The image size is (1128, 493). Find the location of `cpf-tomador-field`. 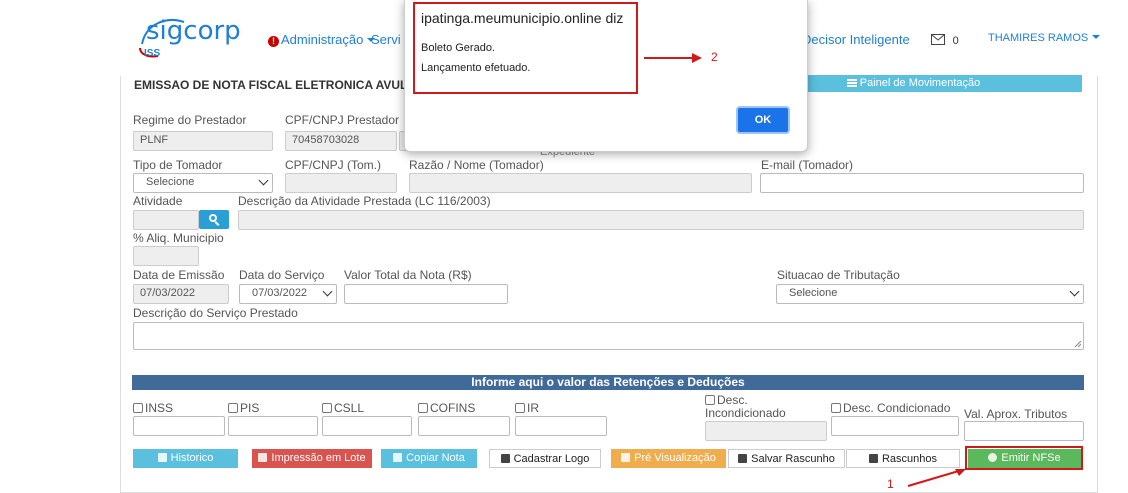

cpf-tomador-field is located at coordinates (341, 183).